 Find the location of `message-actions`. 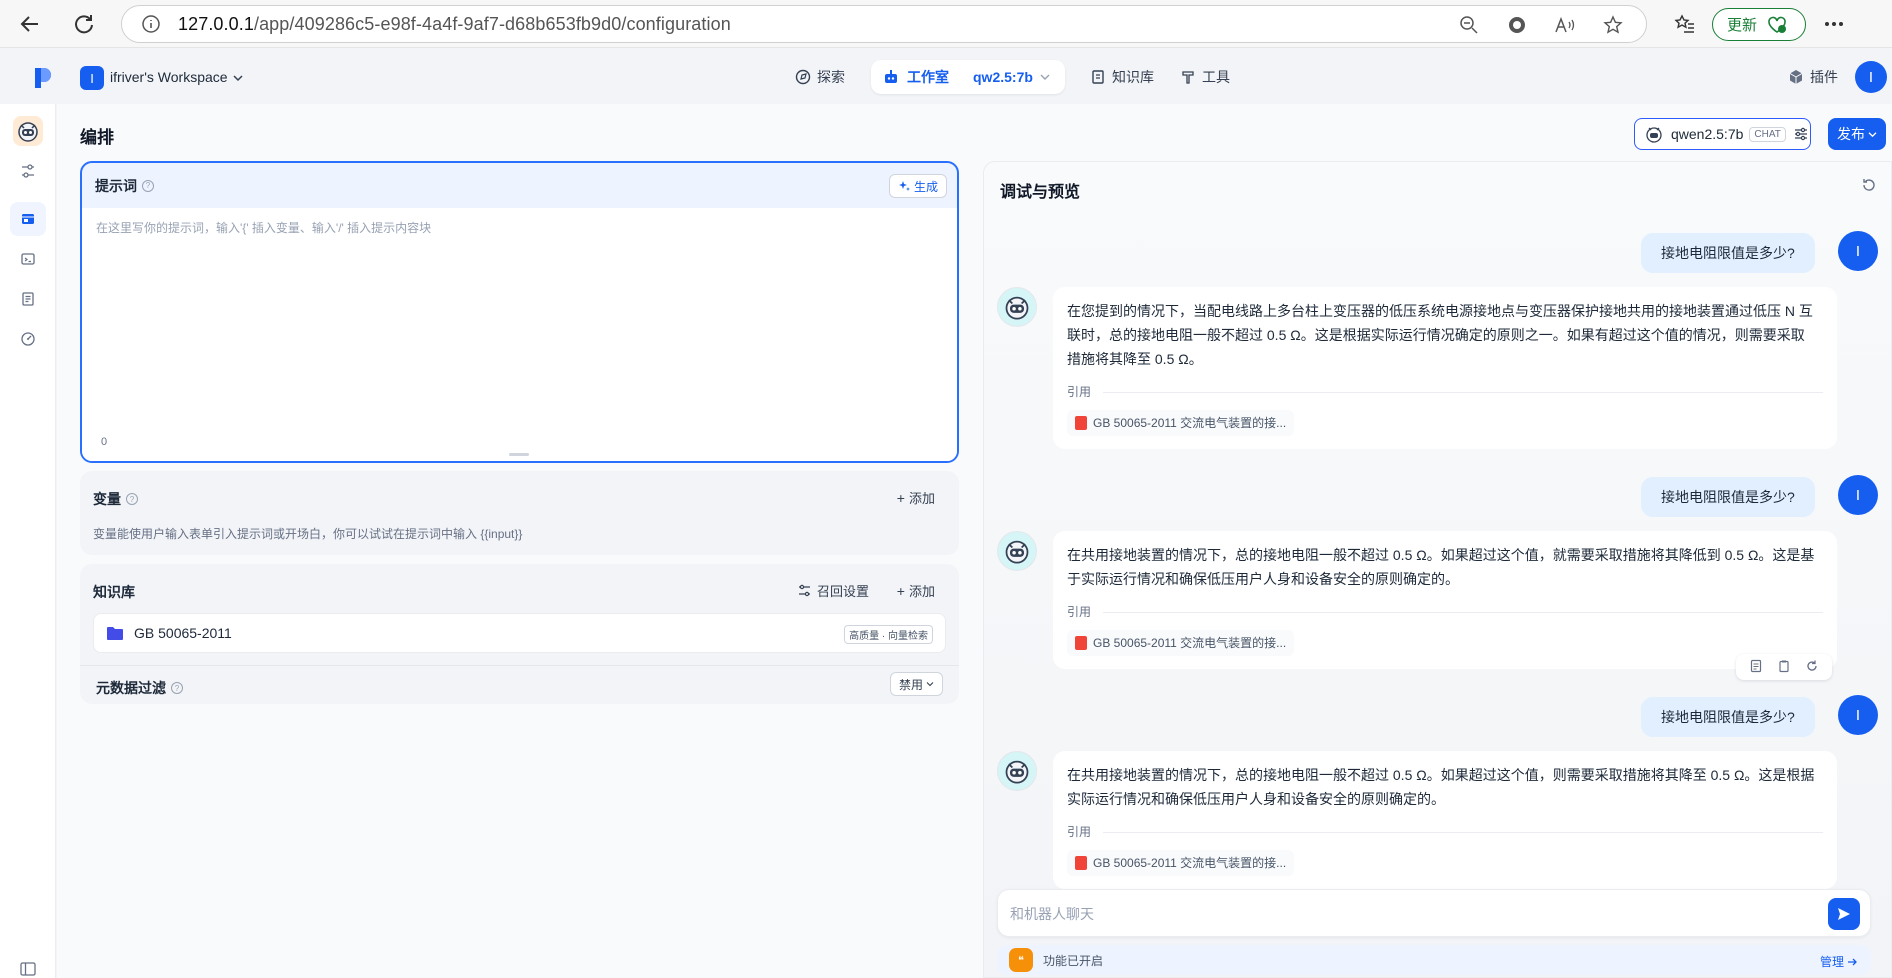

message-actions is located at coordinates (1784, 667).